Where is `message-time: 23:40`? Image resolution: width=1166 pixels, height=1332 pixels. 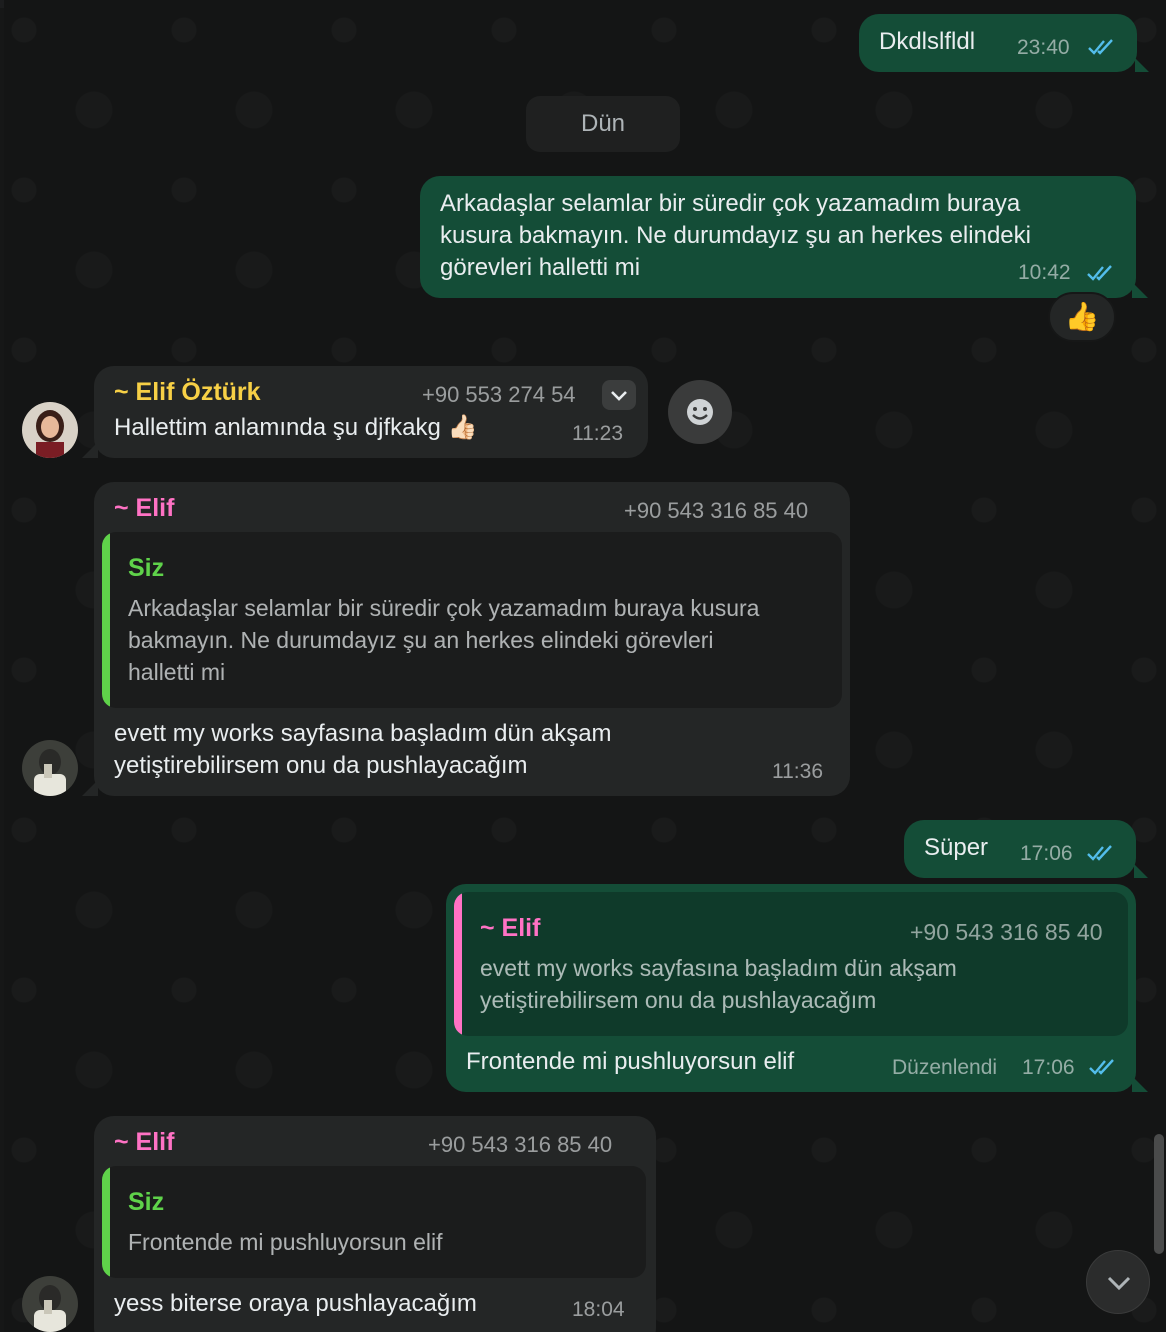 message-time: 23:40 is located at coordinates (1043, 47).